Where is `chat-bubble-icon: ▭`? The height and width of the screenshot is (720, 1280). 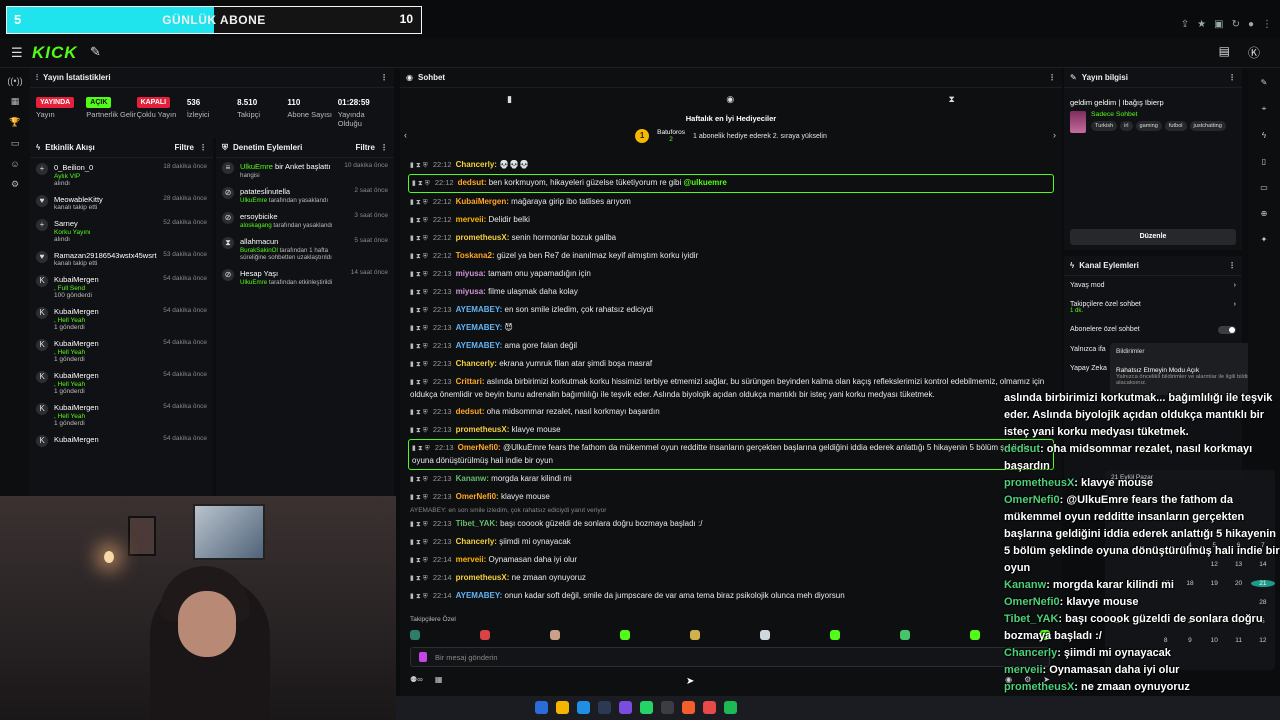 chat-bubble-icon: ▭ is located at coordinates (15, 143).